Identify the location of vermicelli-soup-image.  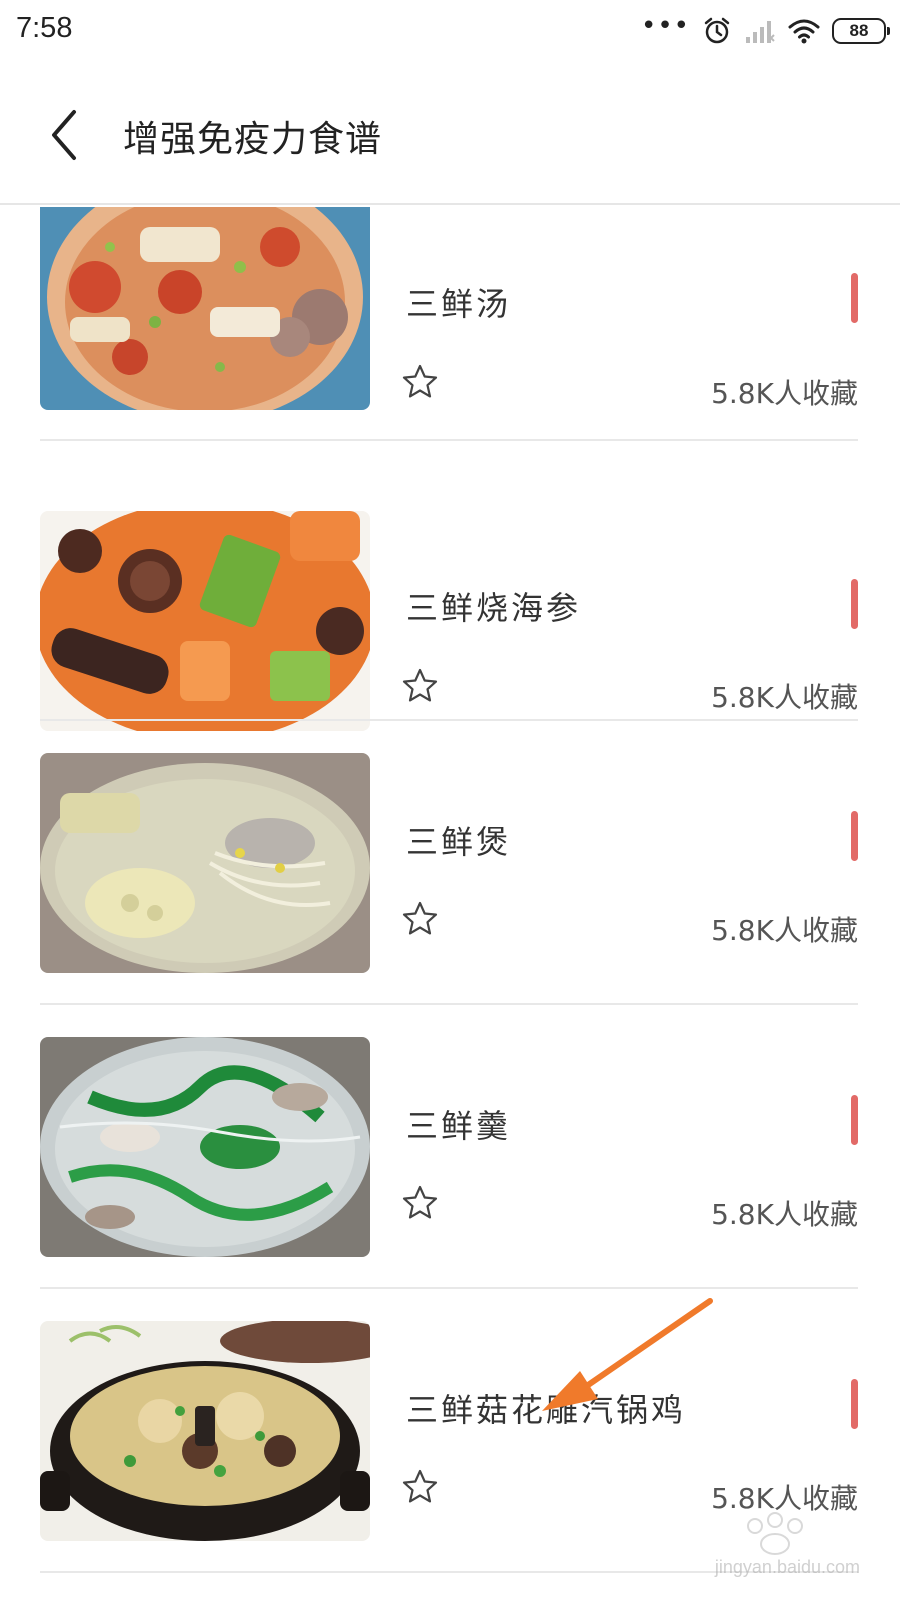
(205, 1147).